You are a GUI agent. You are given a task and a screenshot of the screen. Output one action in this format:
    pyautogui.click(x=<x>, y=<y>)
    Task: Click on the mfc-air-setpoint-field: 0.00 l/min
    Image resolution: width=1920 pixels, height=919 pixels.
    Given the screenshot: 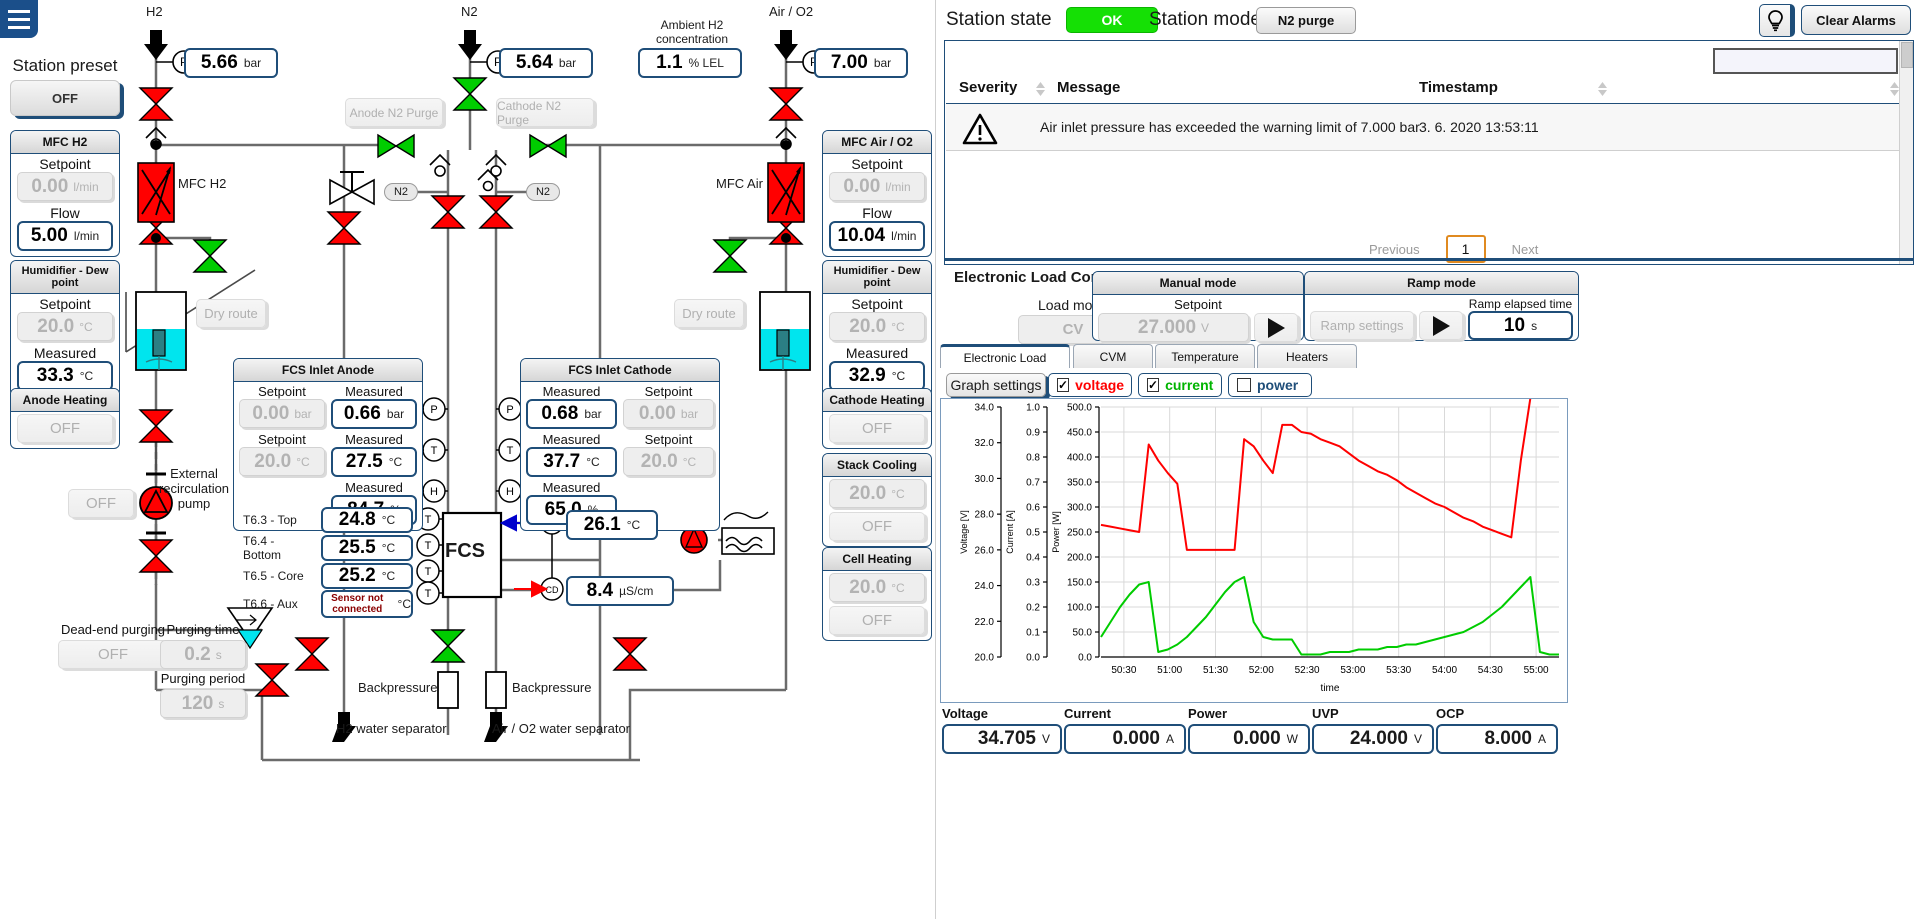 What is the action you would take?
    pyautogui.click(x=877, y=186)
    